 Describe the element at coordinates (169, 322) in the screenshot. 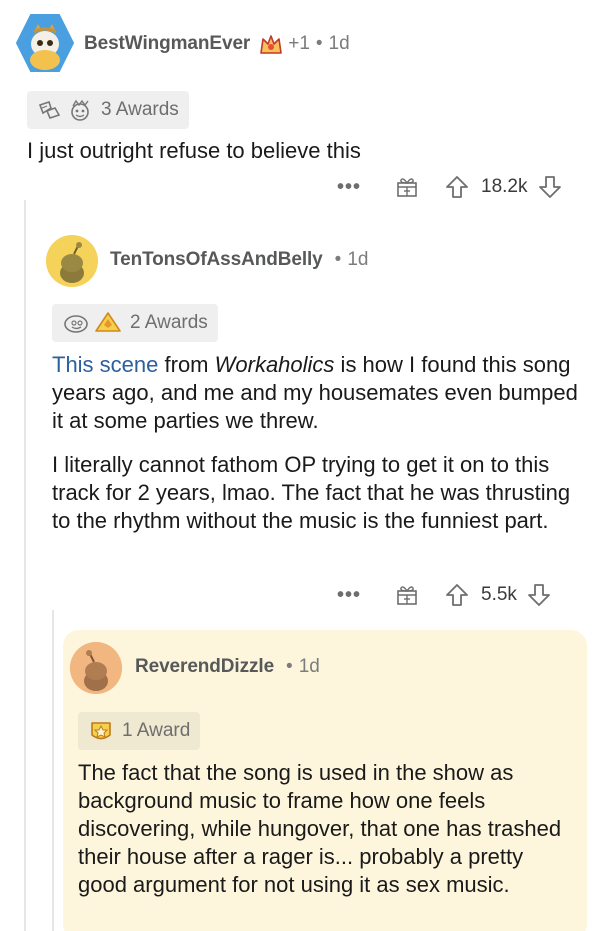

I see `awards-count: 2 Awards` at that location.